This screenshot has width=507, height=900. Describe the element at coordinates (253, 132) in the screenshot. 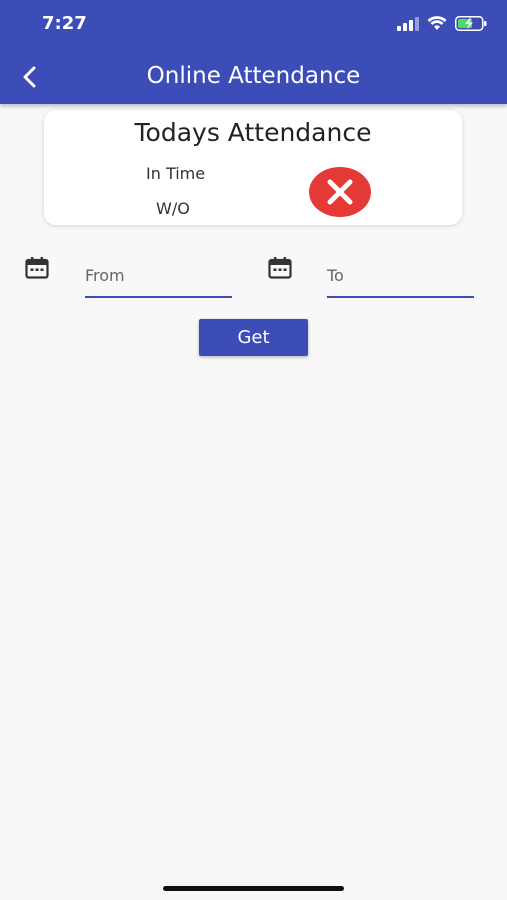

I see `card-title: Todays Attendance` at that location.